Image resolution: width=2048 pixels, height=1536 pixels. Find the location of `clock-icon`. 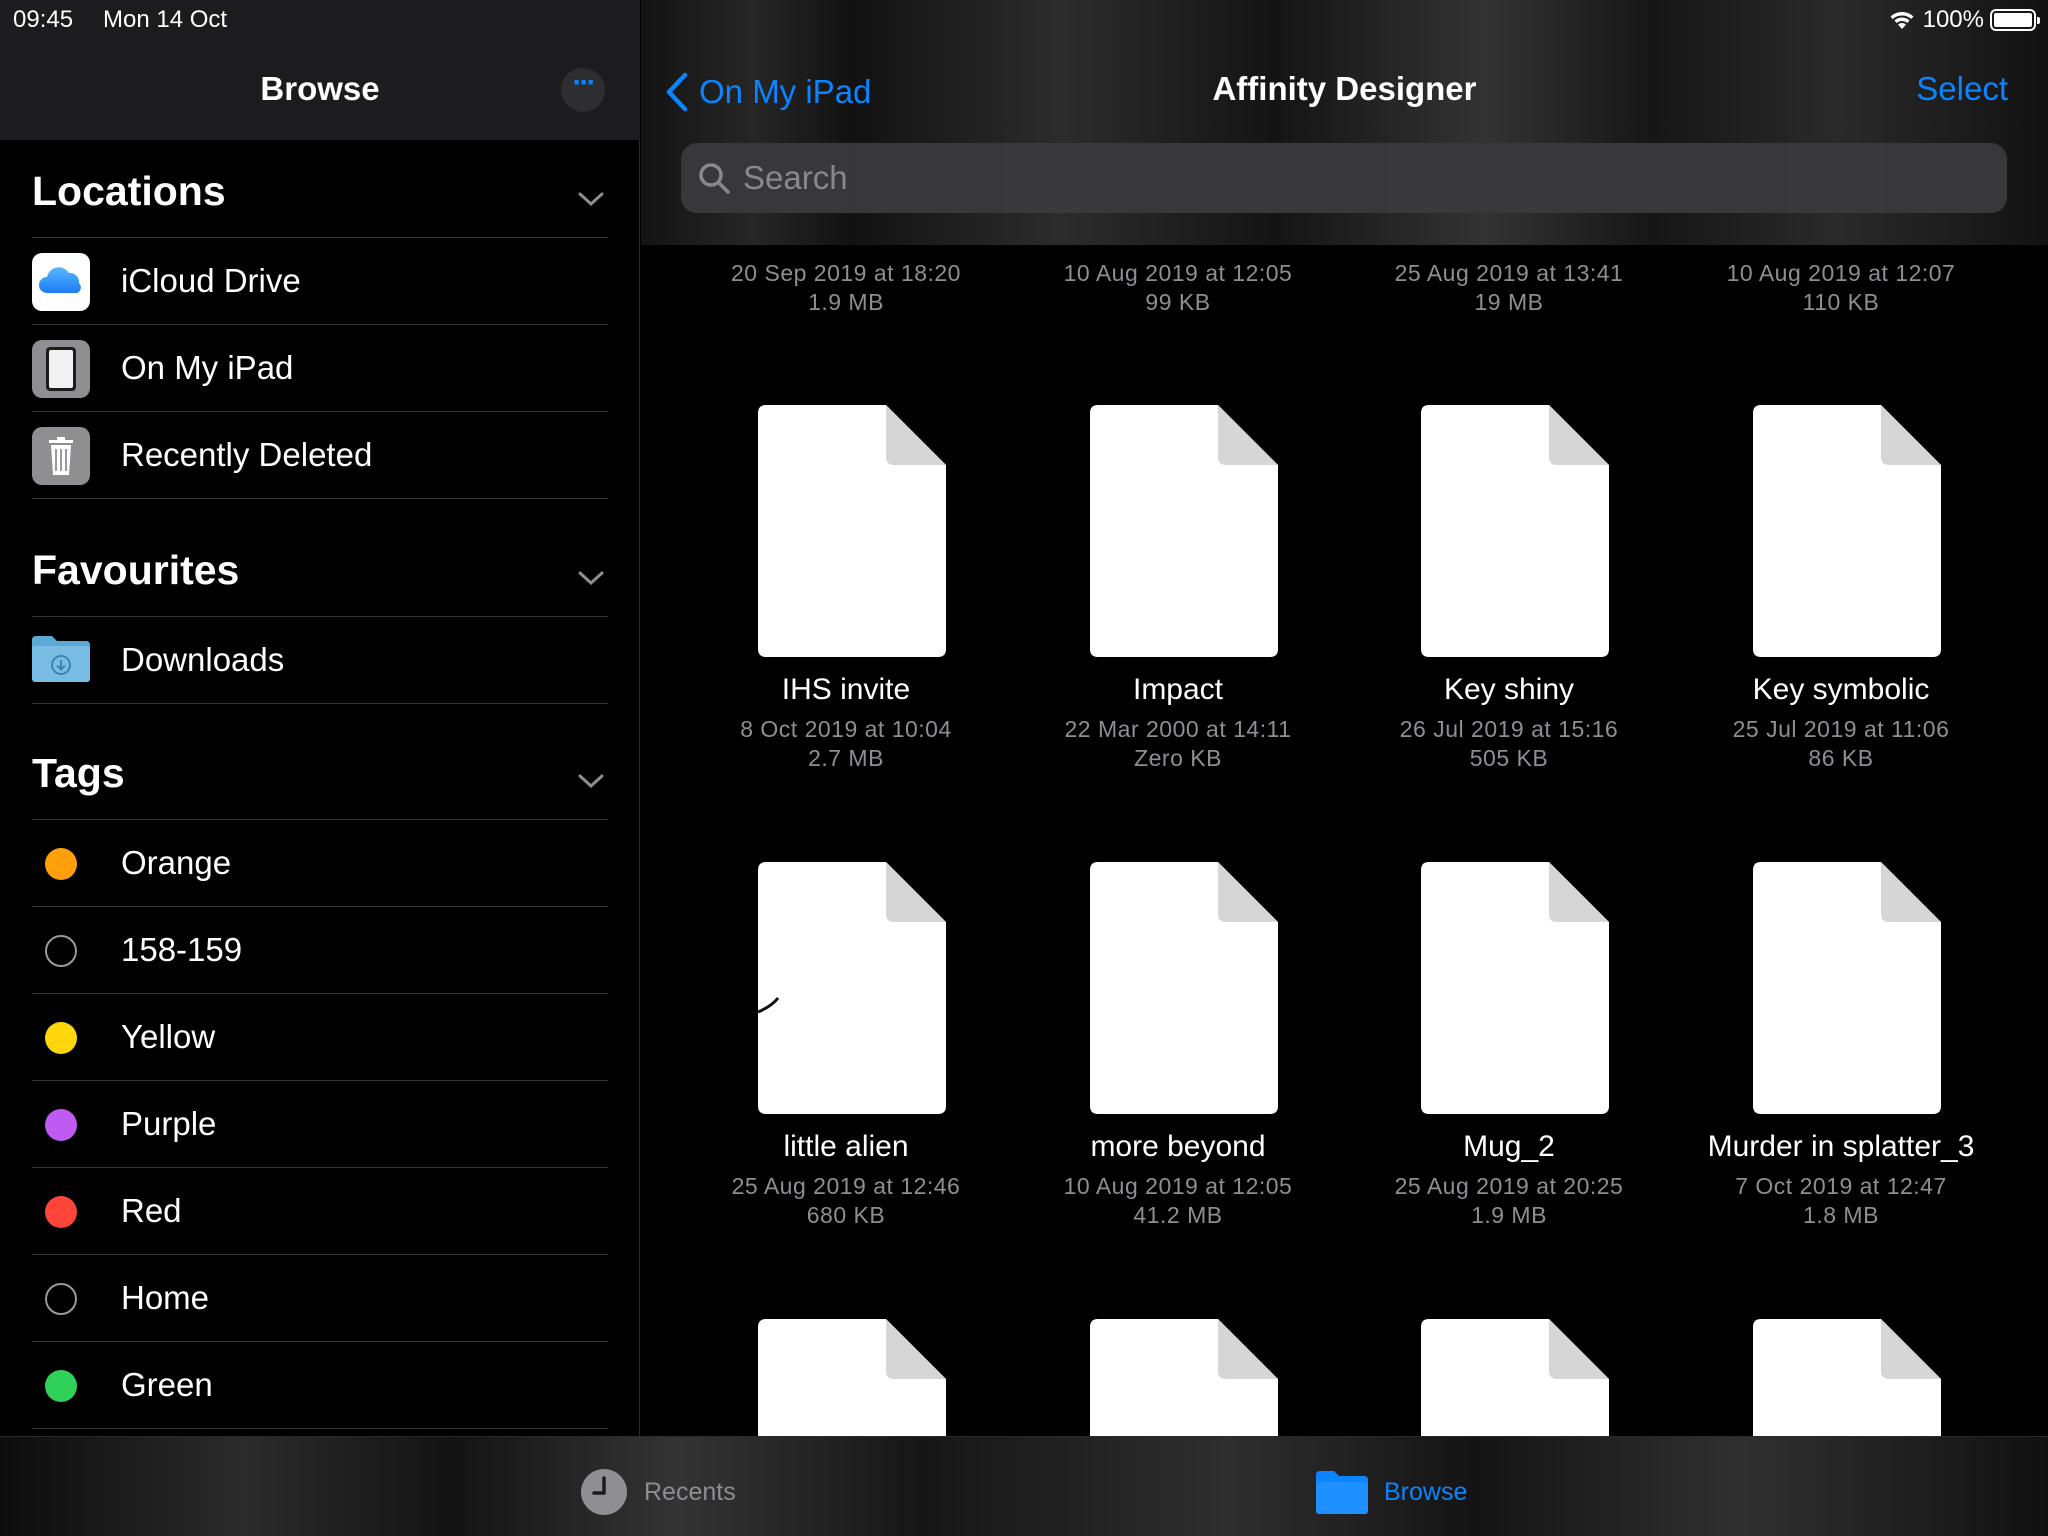

clock-icon is located at coordinates (604, 1492).